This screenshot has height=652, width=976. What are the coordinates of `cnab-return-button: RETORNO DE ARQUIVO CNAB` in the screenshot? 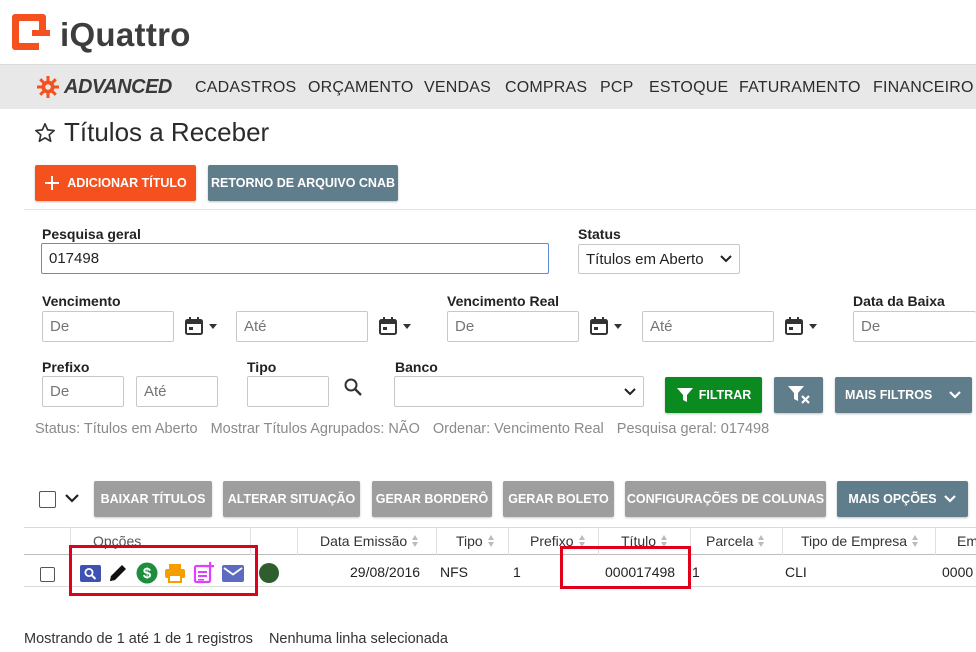 It's located at (303, 183).